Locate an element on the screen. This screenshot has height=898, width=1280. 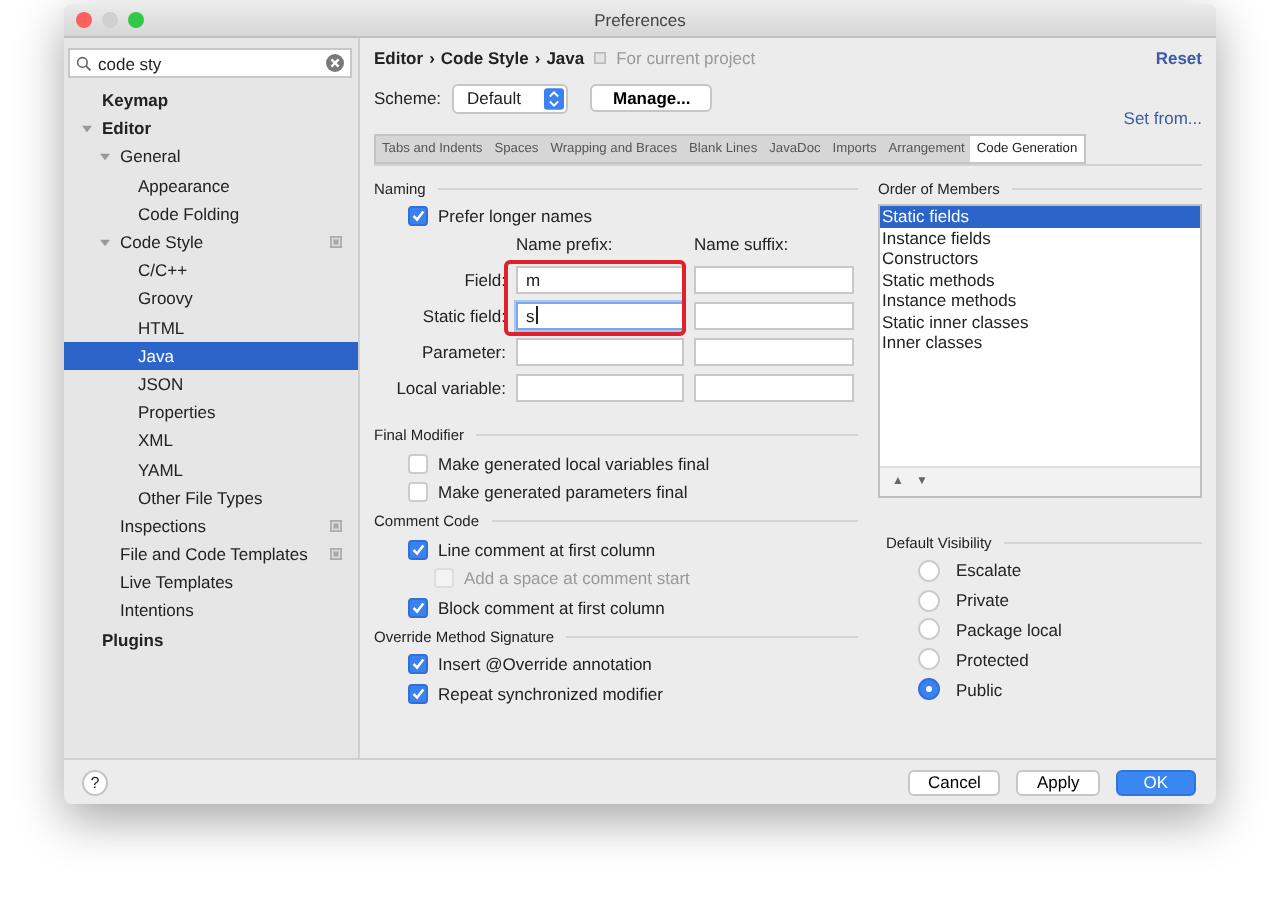
radio-button is located at coordinates (929, 689).